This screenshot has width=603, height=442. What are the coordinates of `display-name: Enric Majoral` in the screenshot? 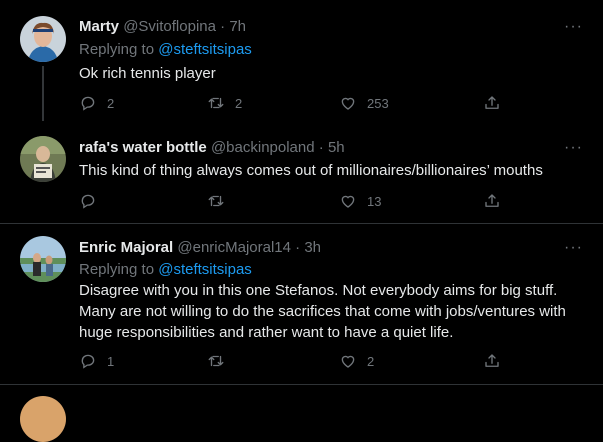 It's located at (126, 247).